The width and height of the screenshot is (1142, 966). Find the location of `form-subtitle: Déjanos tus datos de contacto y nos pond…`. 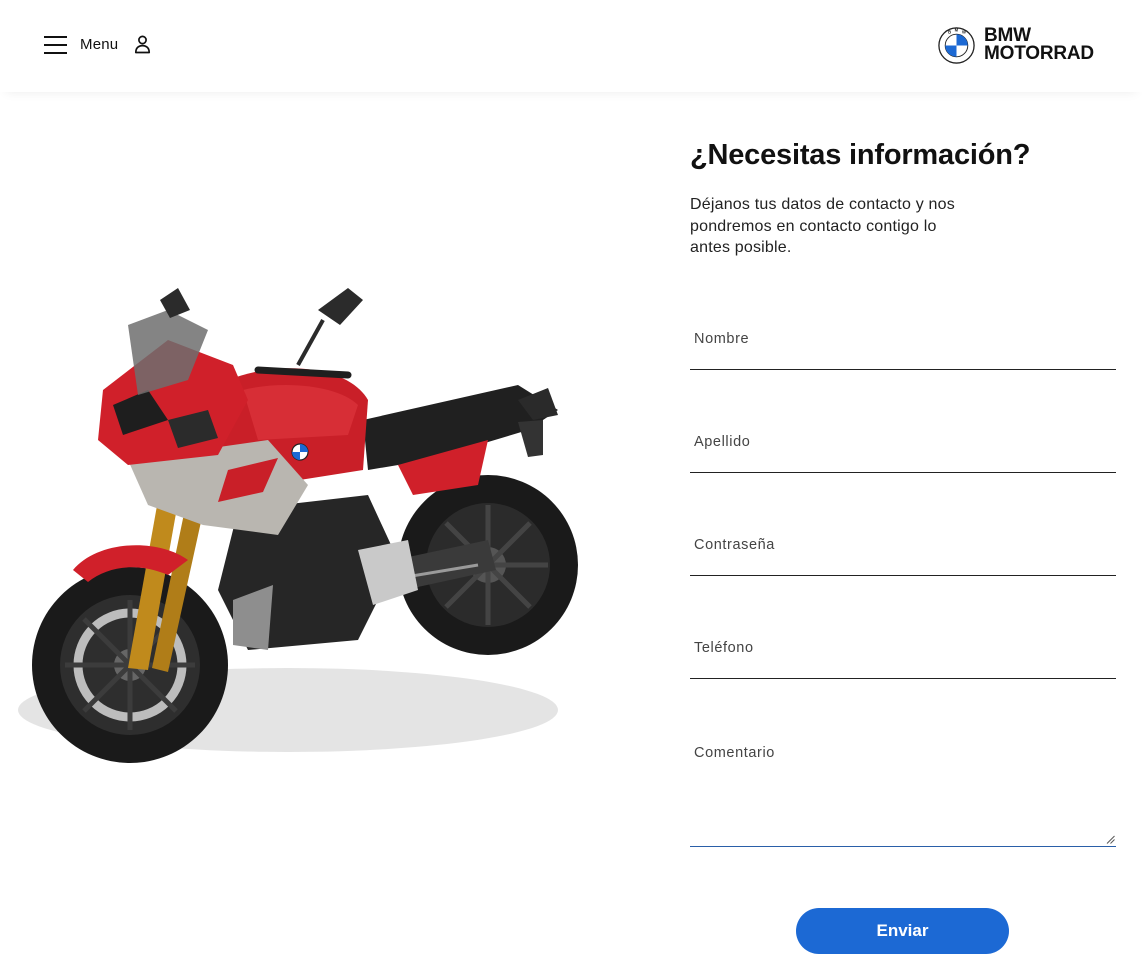

form-subtitle: Déjanos tus datos de contacto y nos pond… is located at coordinates (822, 226).